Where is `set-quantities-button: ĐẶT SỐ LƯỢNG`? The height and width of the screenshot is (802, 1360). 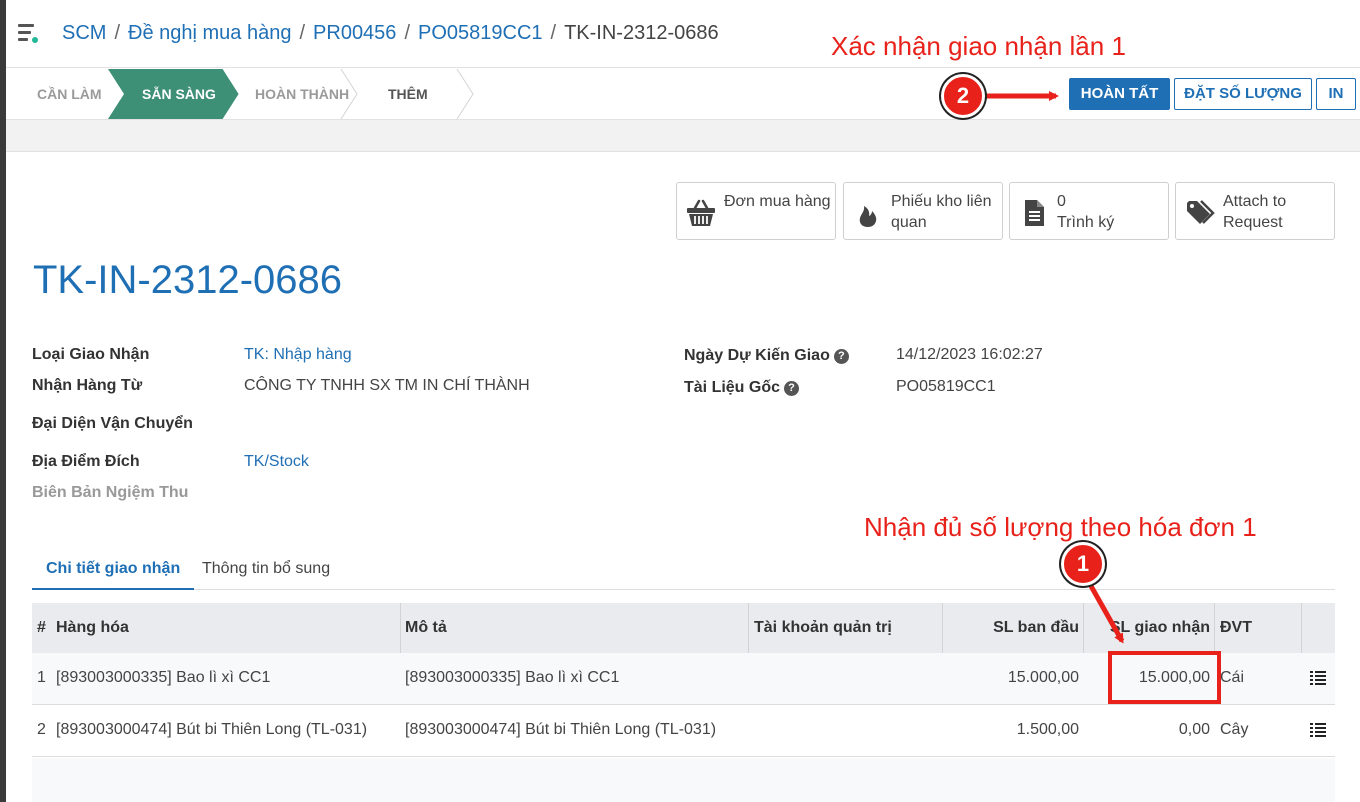 set-quantities-button: ĐẶT SỐ LƯỢNG is located at coordinates (1243, 94).